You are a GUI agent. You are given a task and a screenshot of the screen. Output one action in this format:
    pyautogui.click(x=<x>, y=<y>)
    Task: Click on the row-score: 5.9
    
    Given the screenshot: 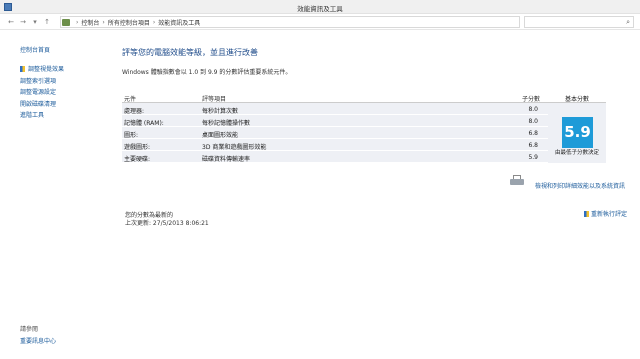 What is the action you would take?
    pyautogui.click(x=533, y=157)
    